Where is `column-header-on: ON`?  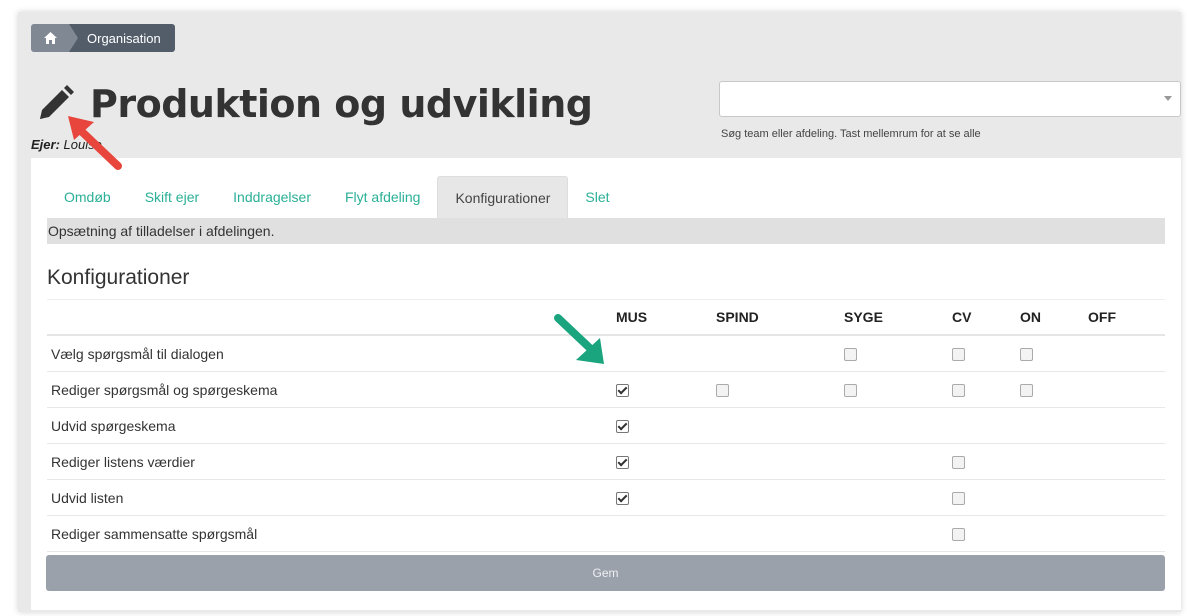 column-header-on: ON is located at coordinates (1053, 317).